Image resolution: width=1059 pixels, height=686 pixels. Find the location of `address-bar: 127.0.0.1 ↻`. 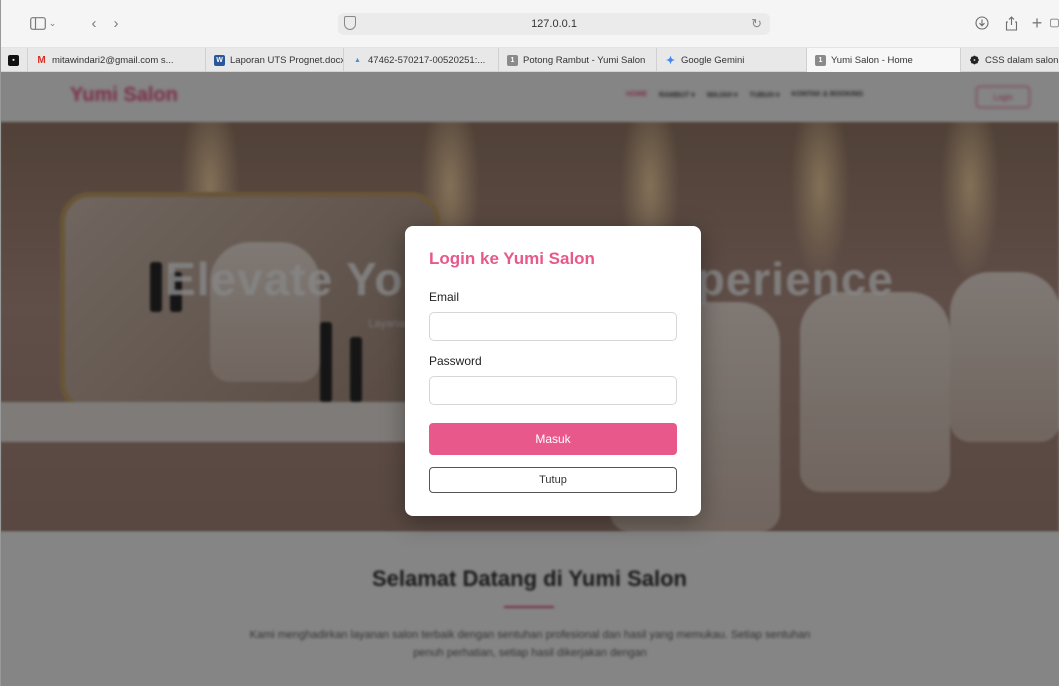

address-bar: 127.0.0.1 ↻ is located at coordinates (554, 24).